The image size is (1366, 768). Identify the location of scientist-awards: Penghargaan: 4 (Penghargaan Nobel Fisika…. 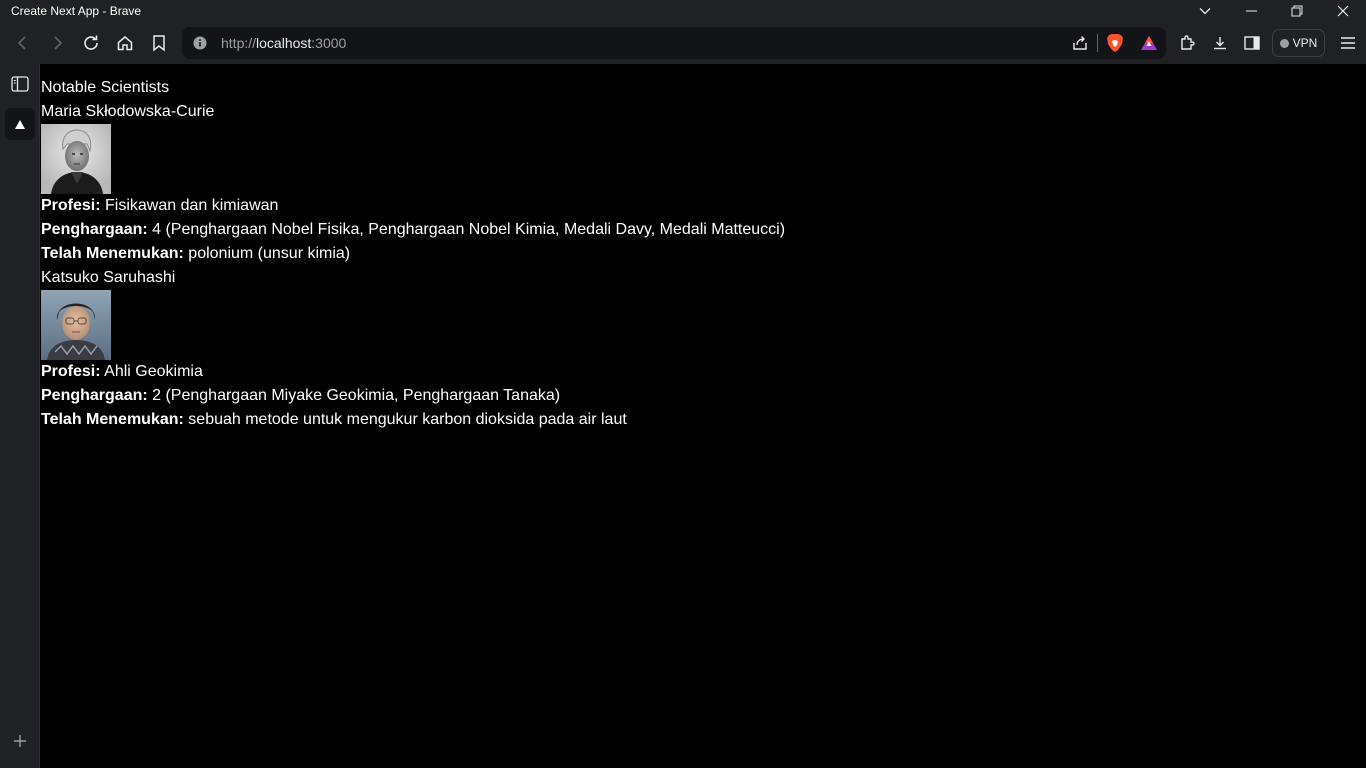
(703, 230).